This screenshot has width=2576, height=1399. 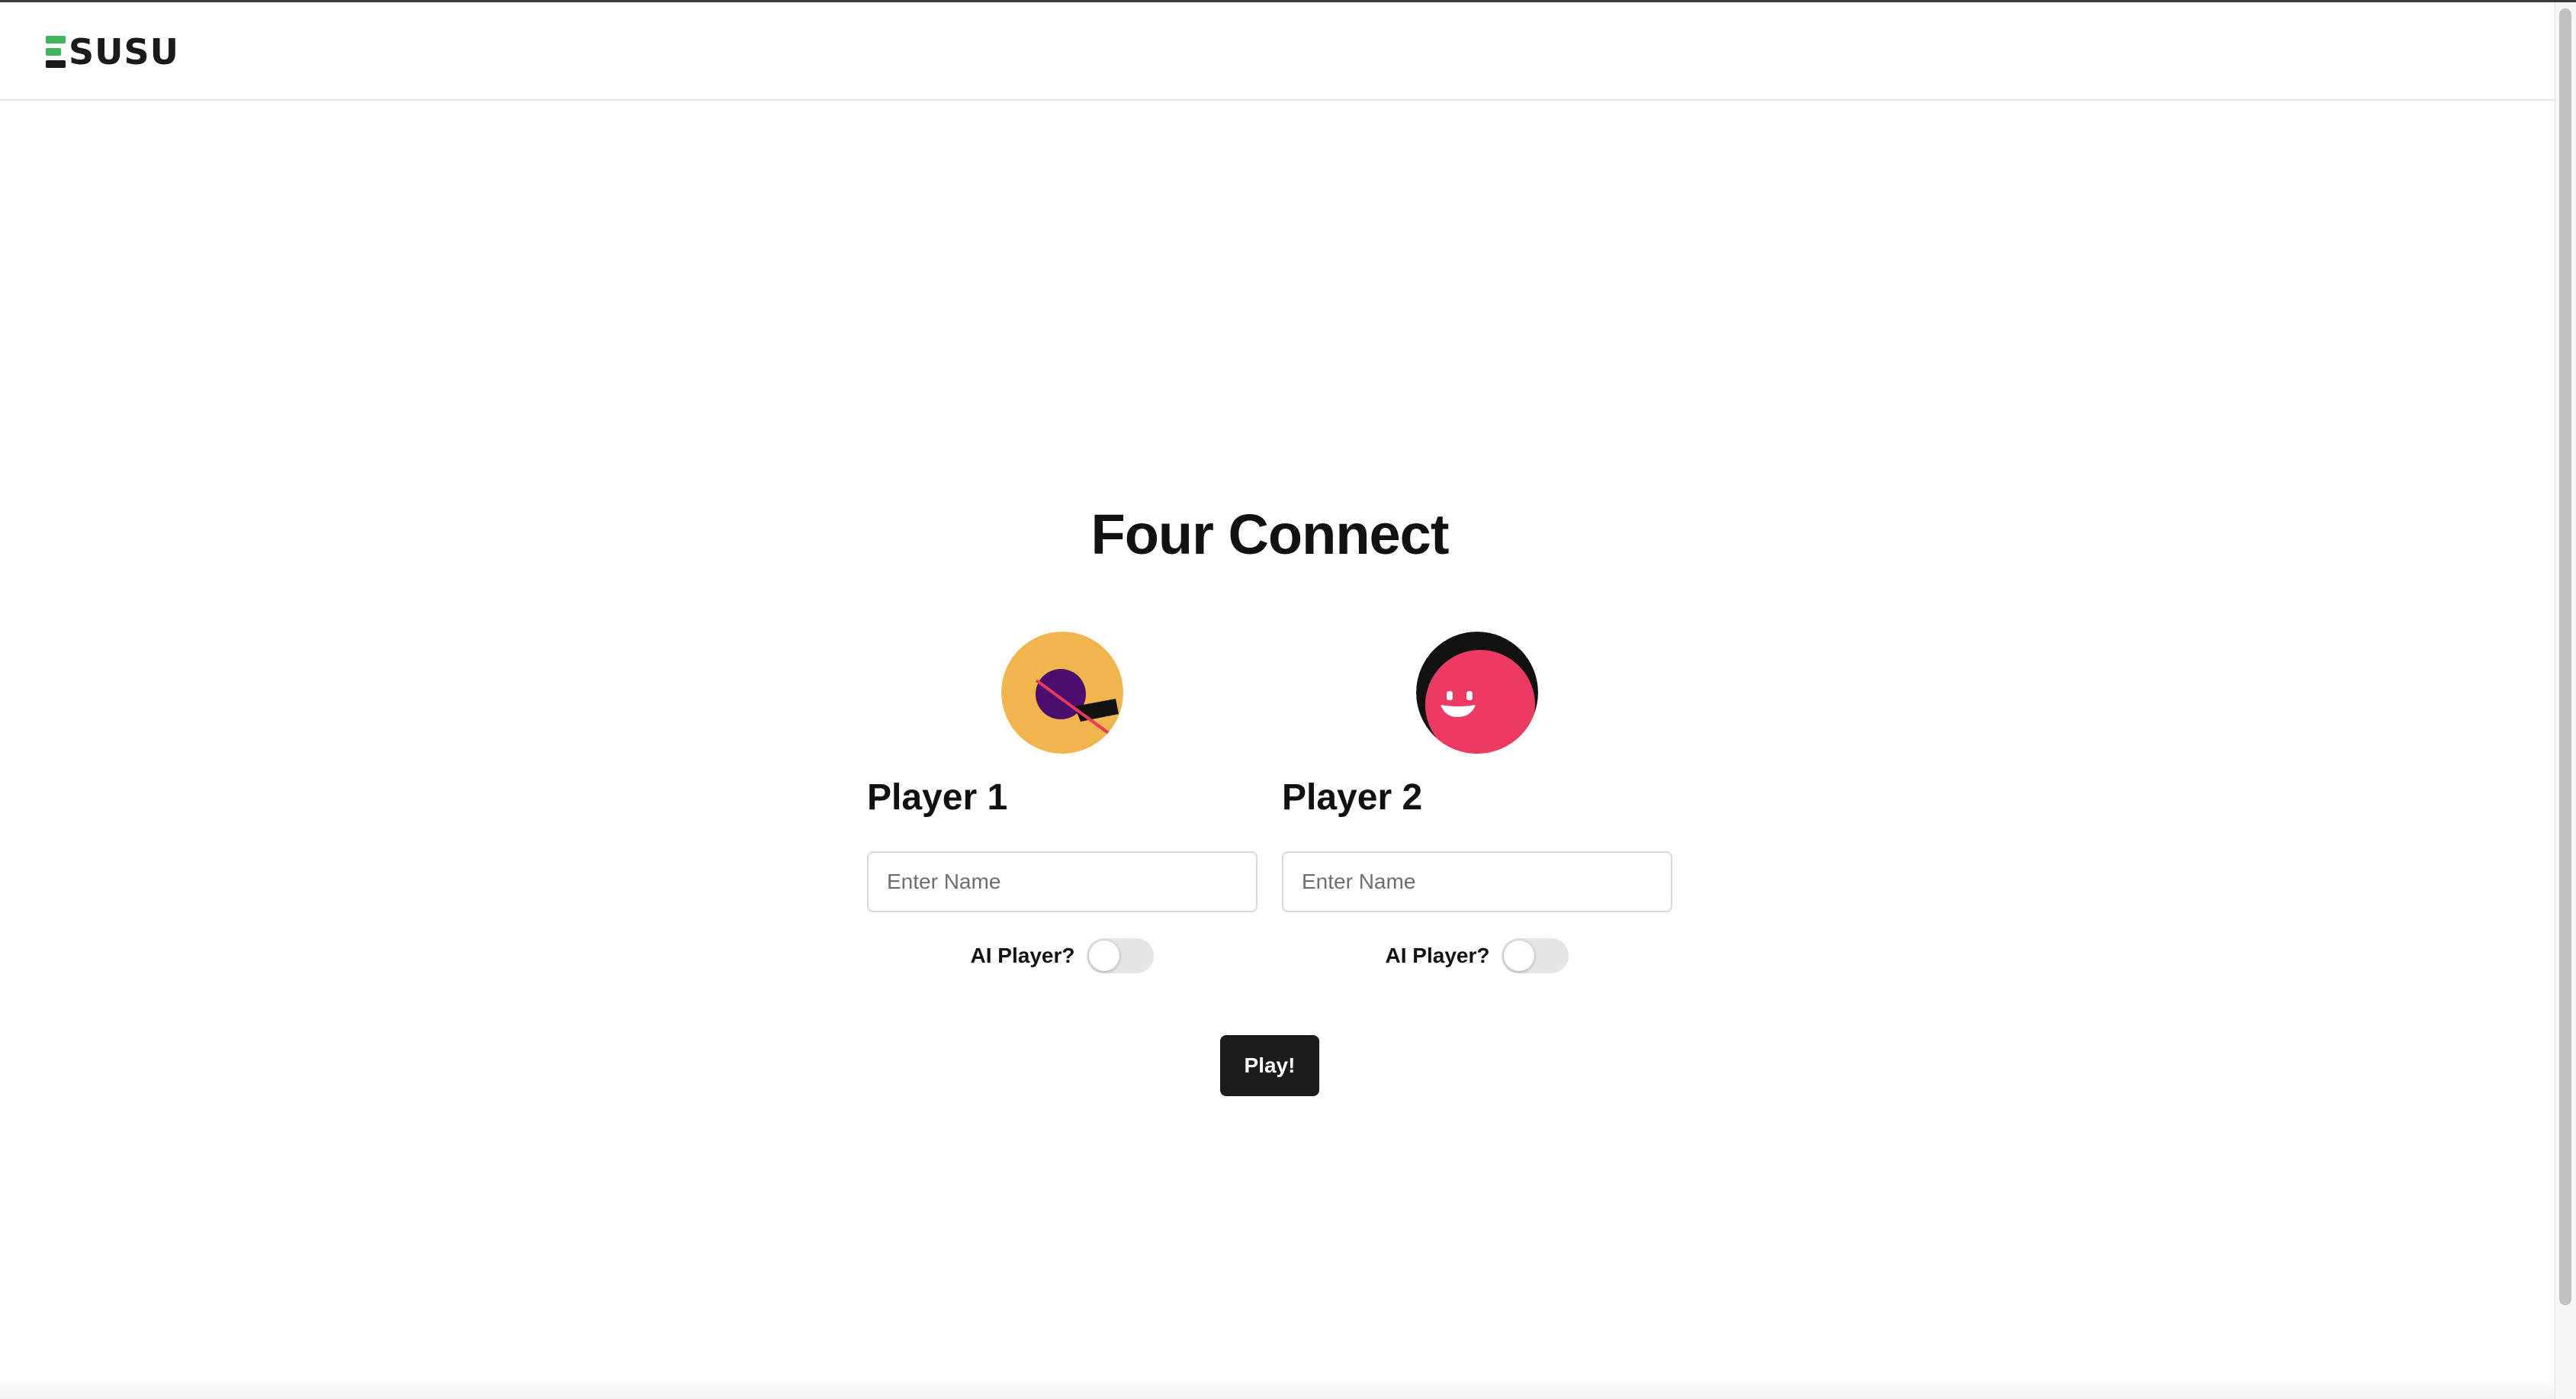 I want to click on scrollbar-thumb, so click(x=2565, y=656).